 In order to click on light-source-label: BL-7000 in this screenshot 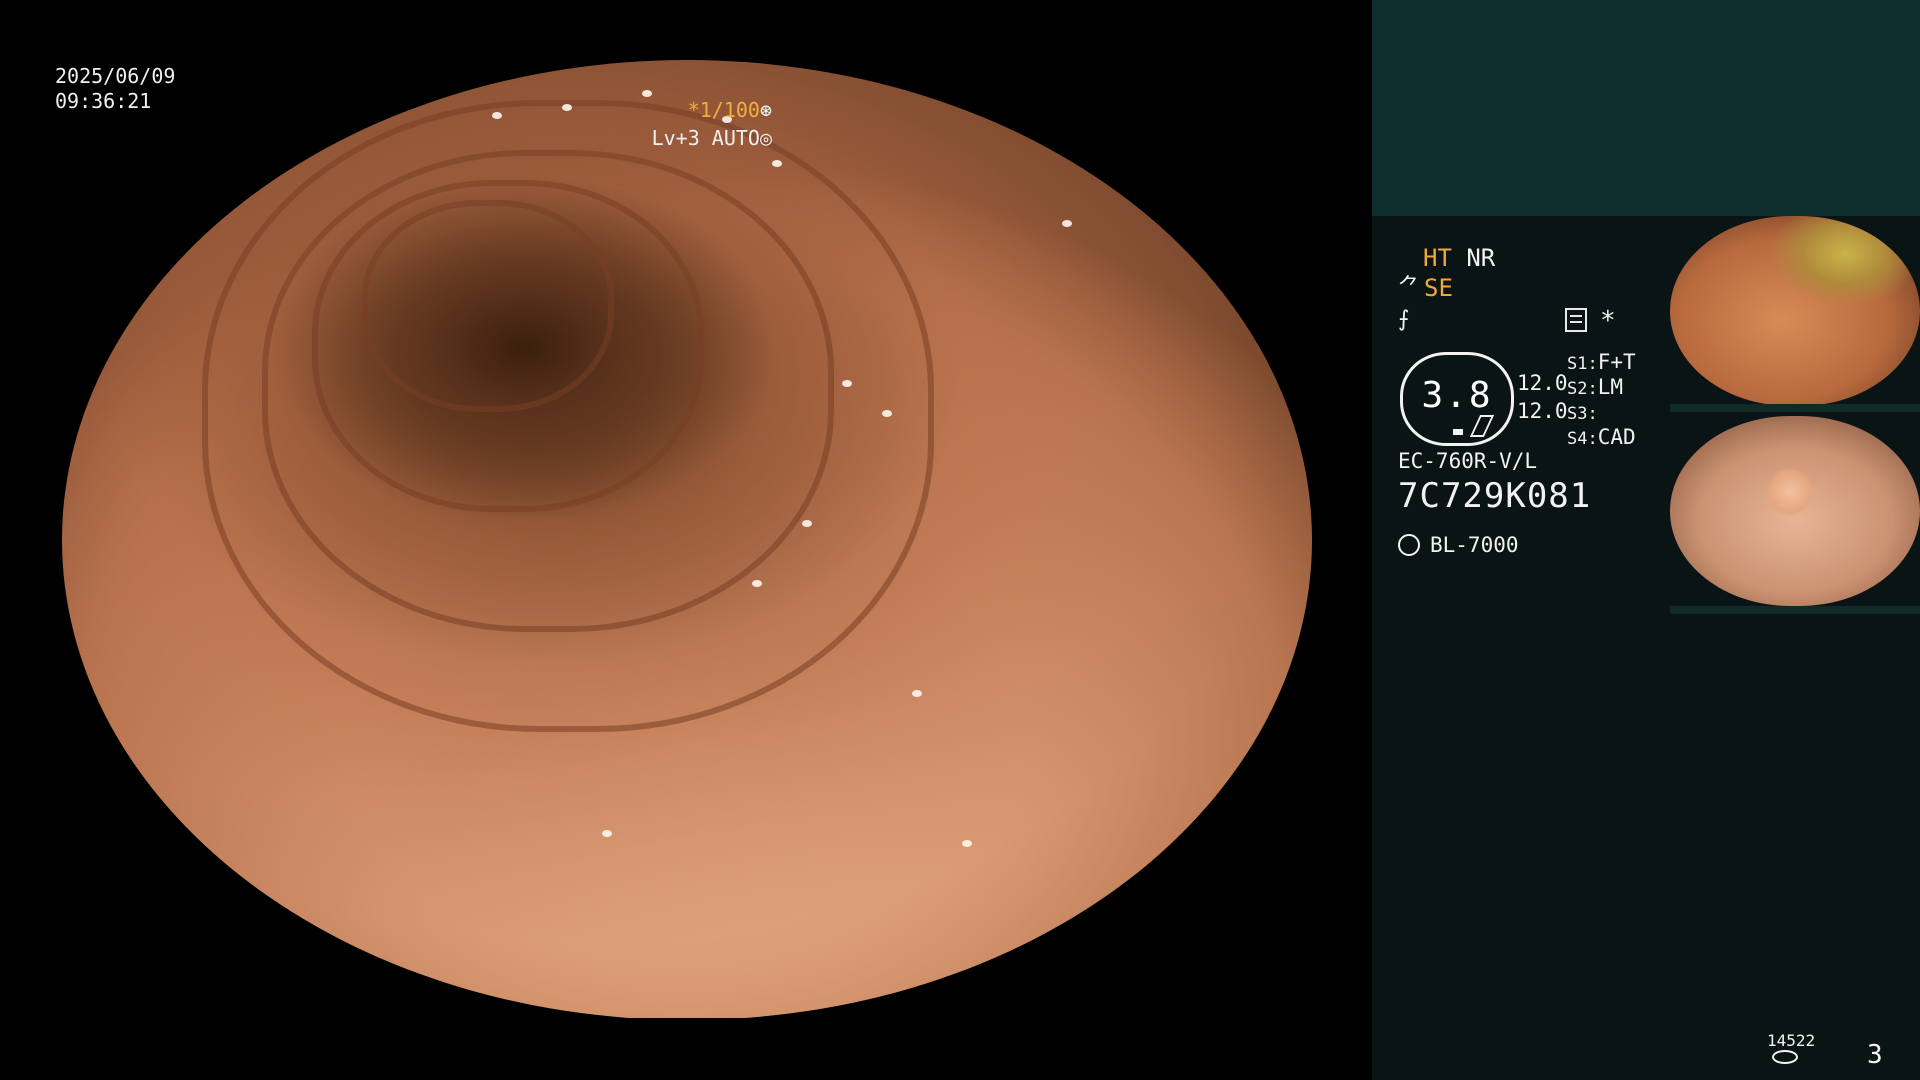, I will do `click(1474, 545)`.